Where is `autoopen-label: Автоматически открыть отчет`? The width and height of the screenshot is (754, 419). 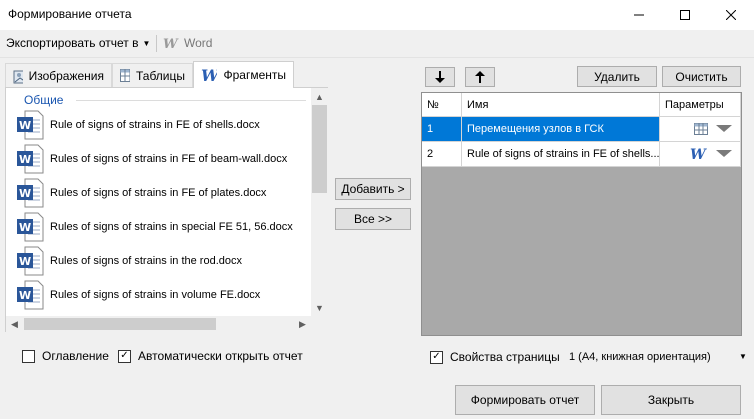
autoopen-label: Автоматически открыть отчет is located at coordinates (220, 356).